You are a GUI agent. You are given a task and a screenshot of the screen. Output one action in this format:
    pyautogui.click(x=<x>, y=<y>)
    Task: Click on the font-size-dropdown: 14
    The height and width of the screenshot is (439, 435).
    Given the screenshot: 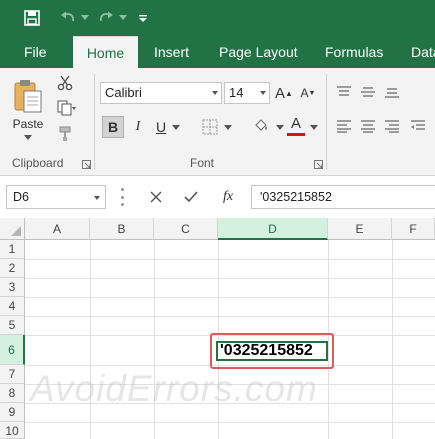 What is the action you would take?
    pyautogui.click(x=247, y=93)
    